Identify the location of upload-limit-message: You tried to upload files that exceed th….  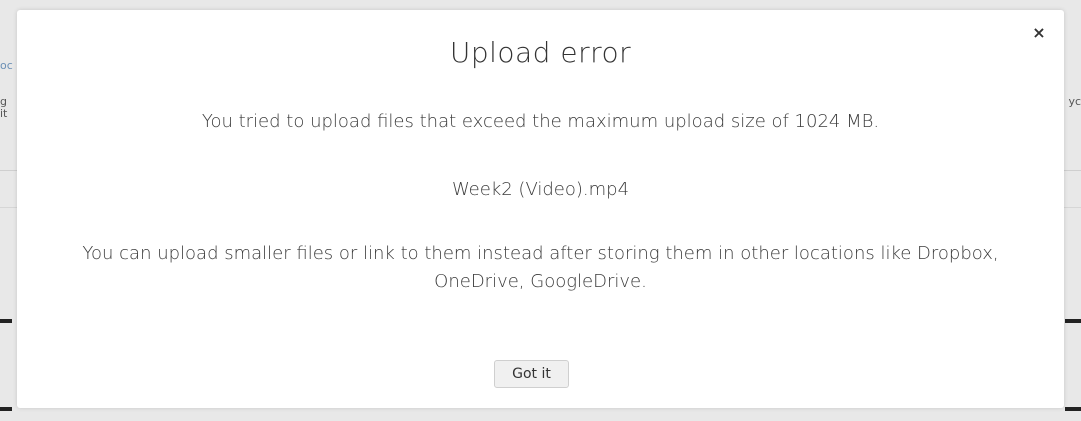
(540, 121).